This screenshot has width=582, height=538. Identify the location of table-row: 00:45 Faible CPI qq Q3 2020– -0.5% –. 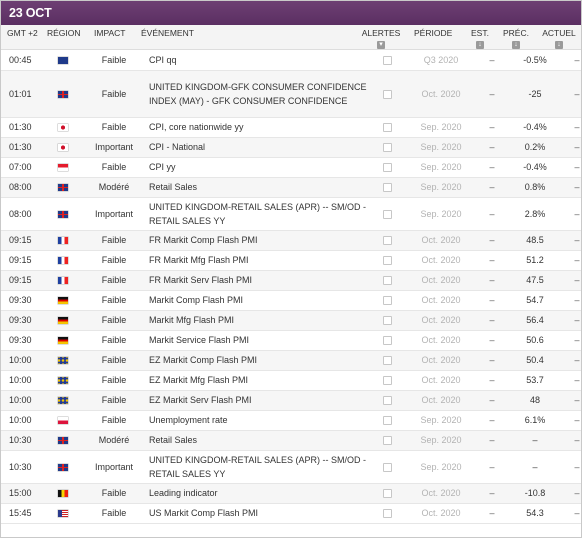
(291, 60).